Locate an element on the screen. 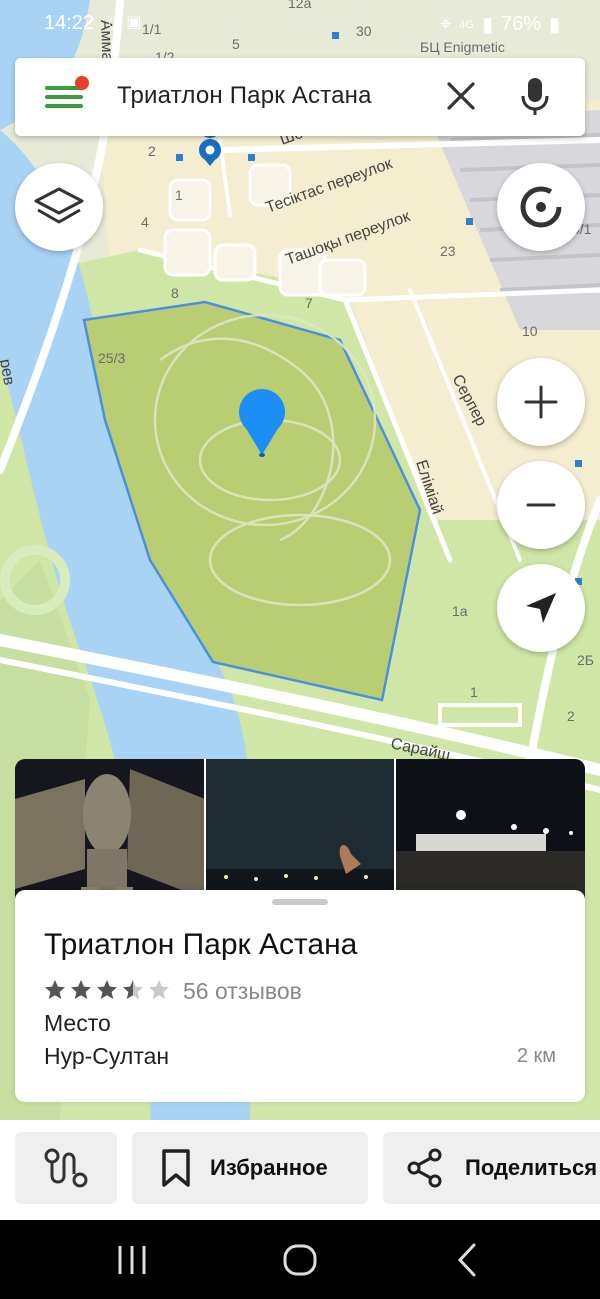 The height and width of the screenshot is (1299, 600). system-nav-bar is located at coordinates (300, 1259).